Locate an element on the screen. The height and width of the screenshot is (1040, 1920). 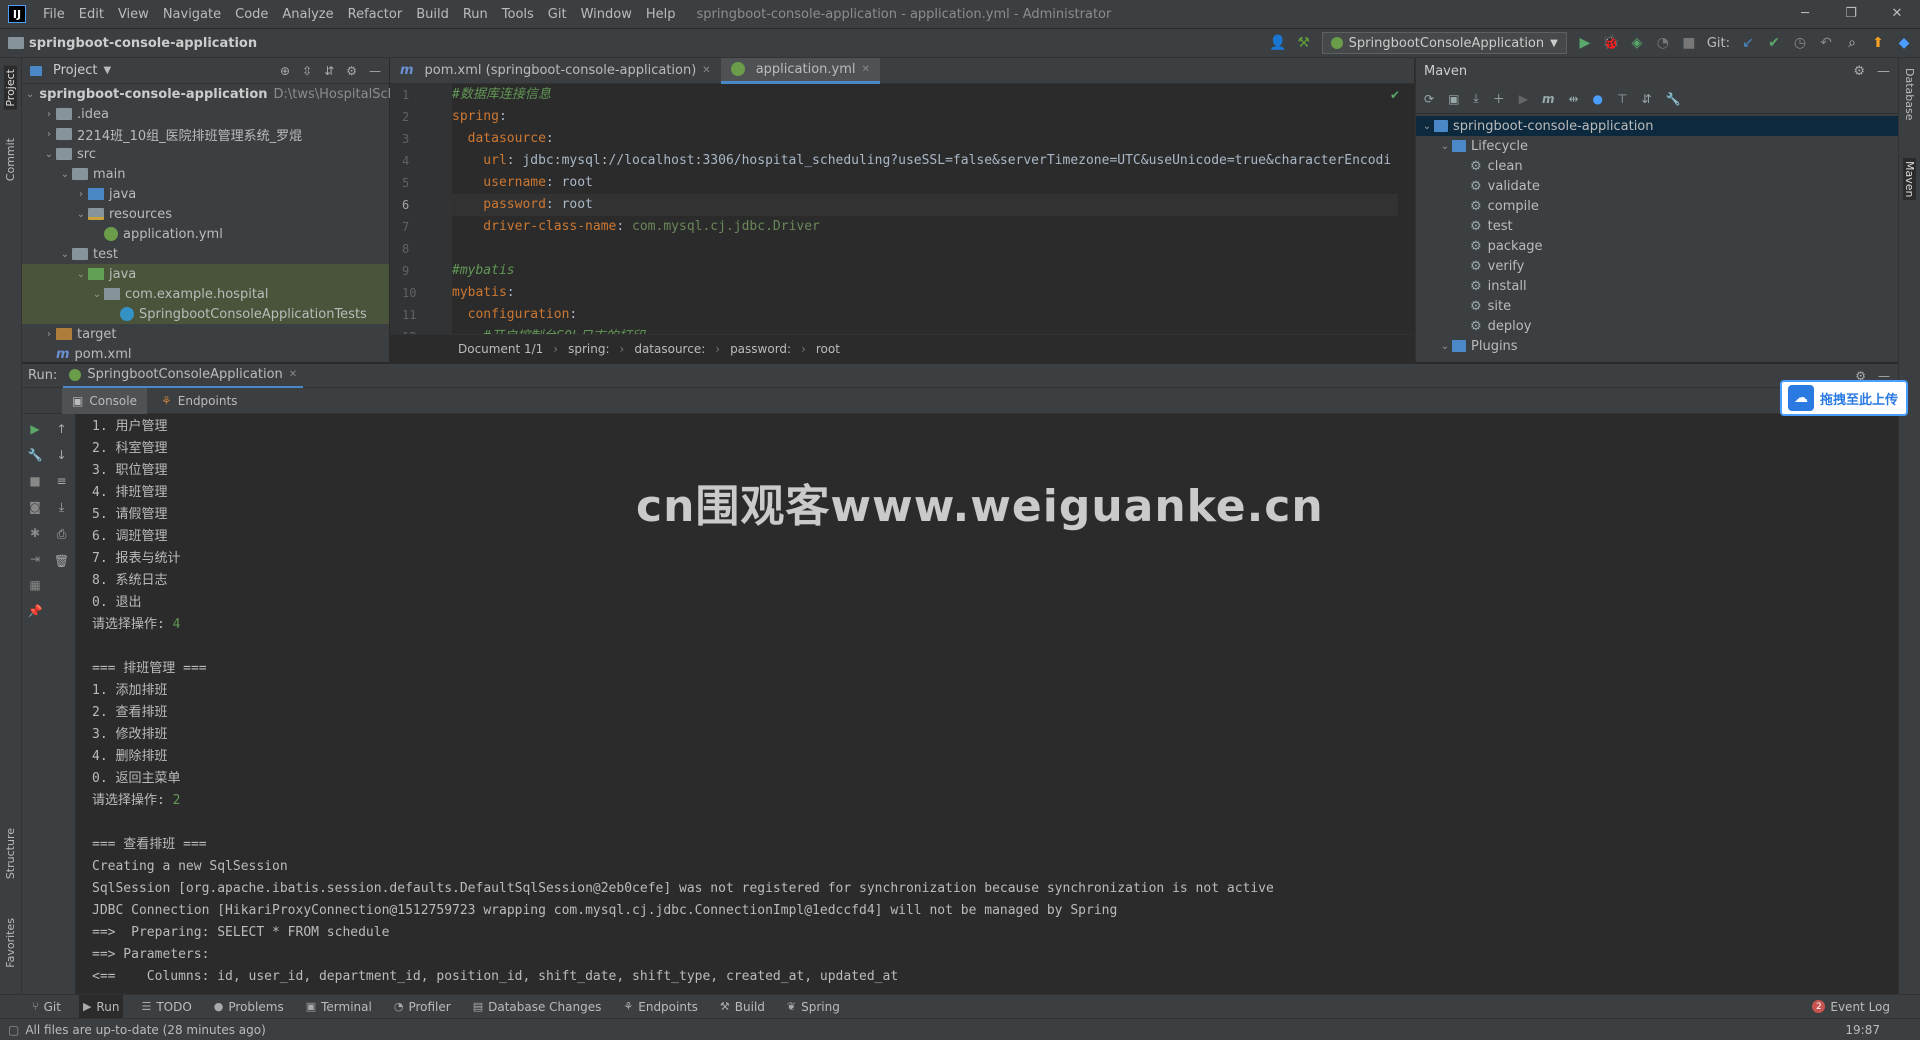
menu-window: Window is located at coordinates (606, 14).